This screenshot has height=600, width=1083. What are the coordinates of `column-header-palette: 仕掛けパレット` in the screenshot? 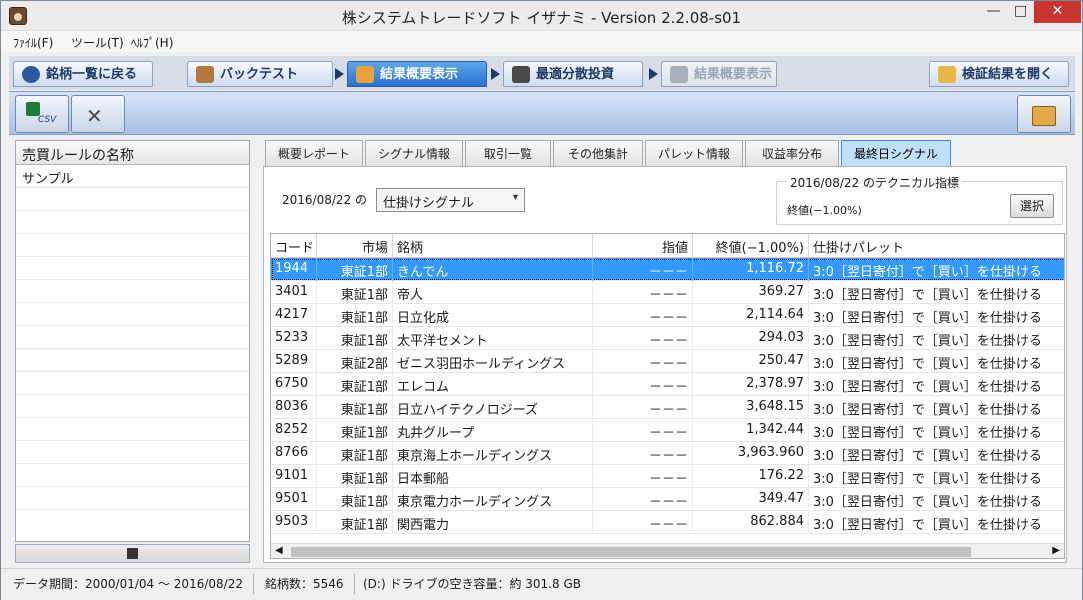 It's located at (936, 246).